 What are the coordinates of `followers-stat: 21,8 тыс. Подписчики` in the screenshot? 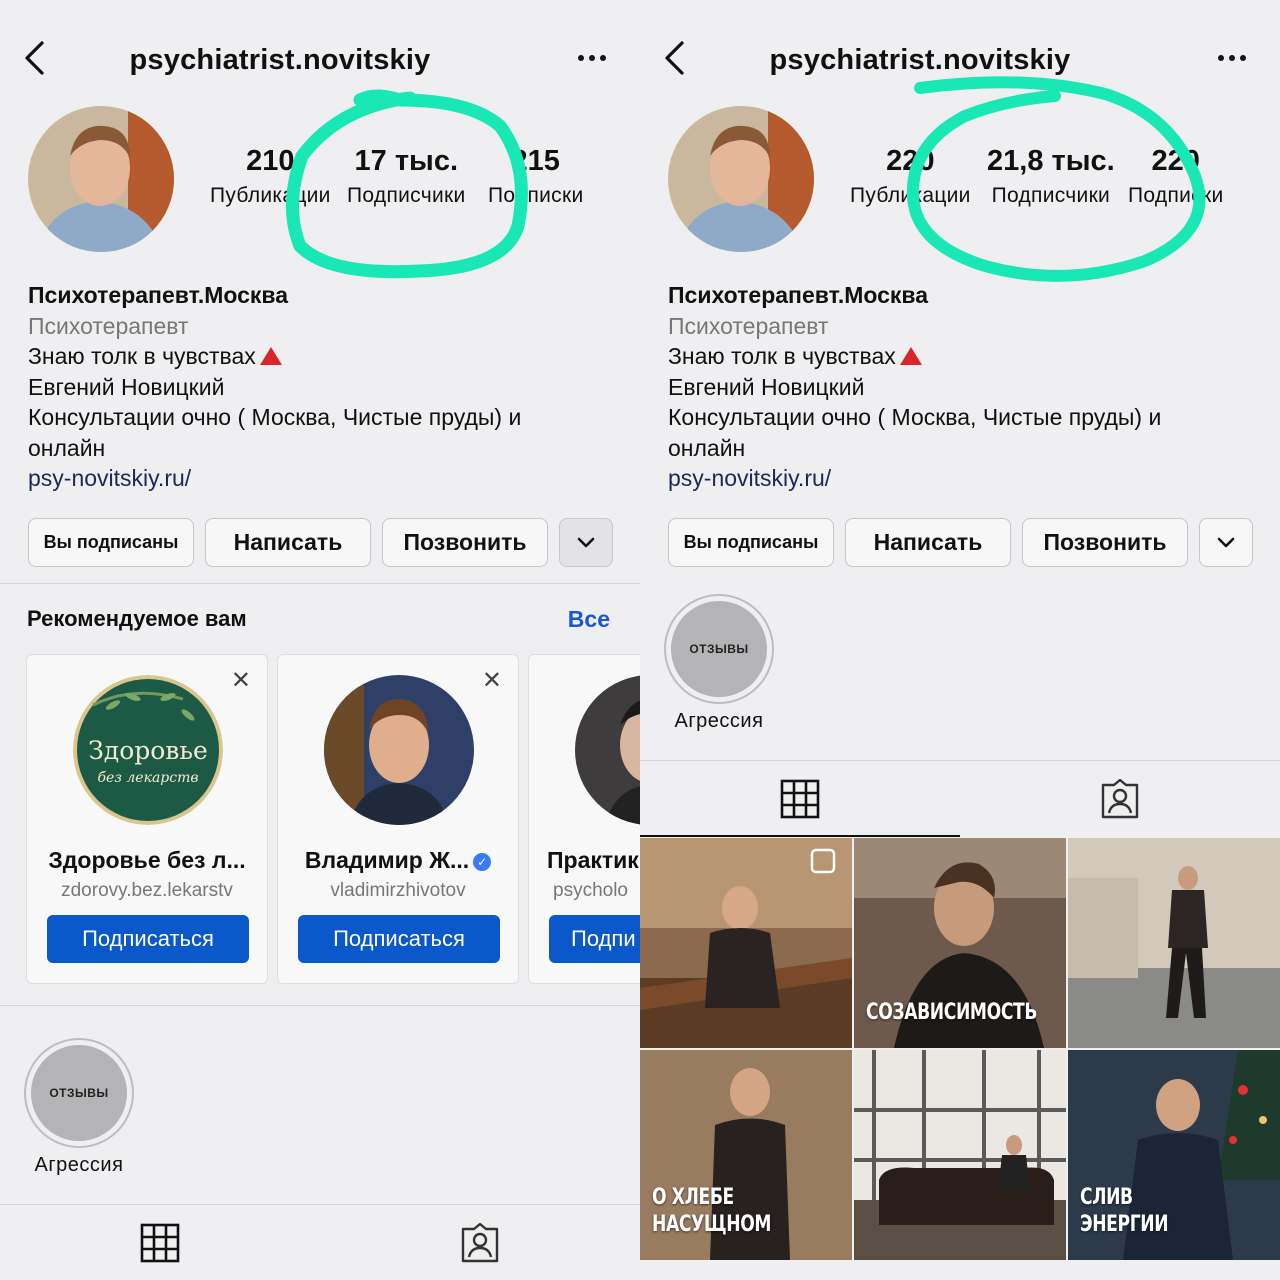 It's located at (1051, 176).